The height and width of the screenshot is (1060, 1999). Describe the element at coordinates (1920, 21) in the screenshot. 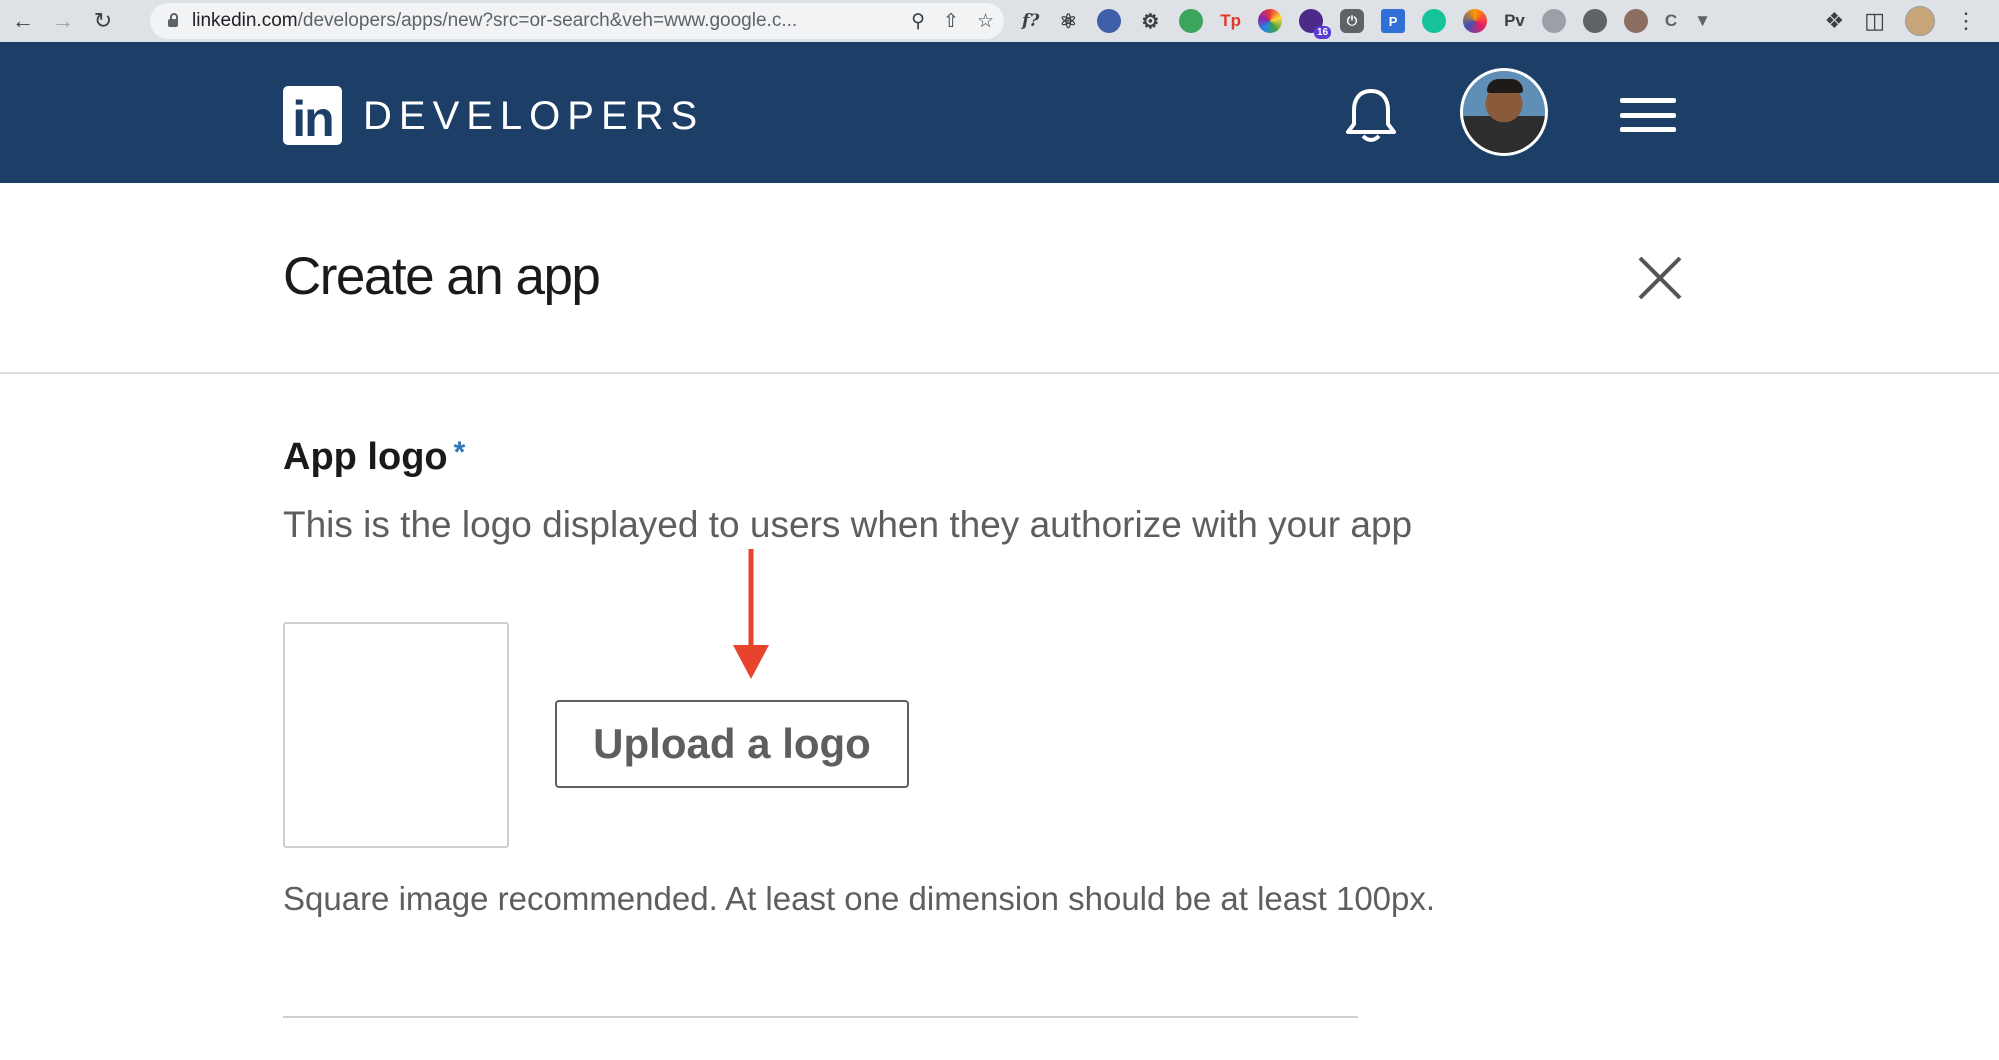

I see `browser-profile-avatar` at that location.